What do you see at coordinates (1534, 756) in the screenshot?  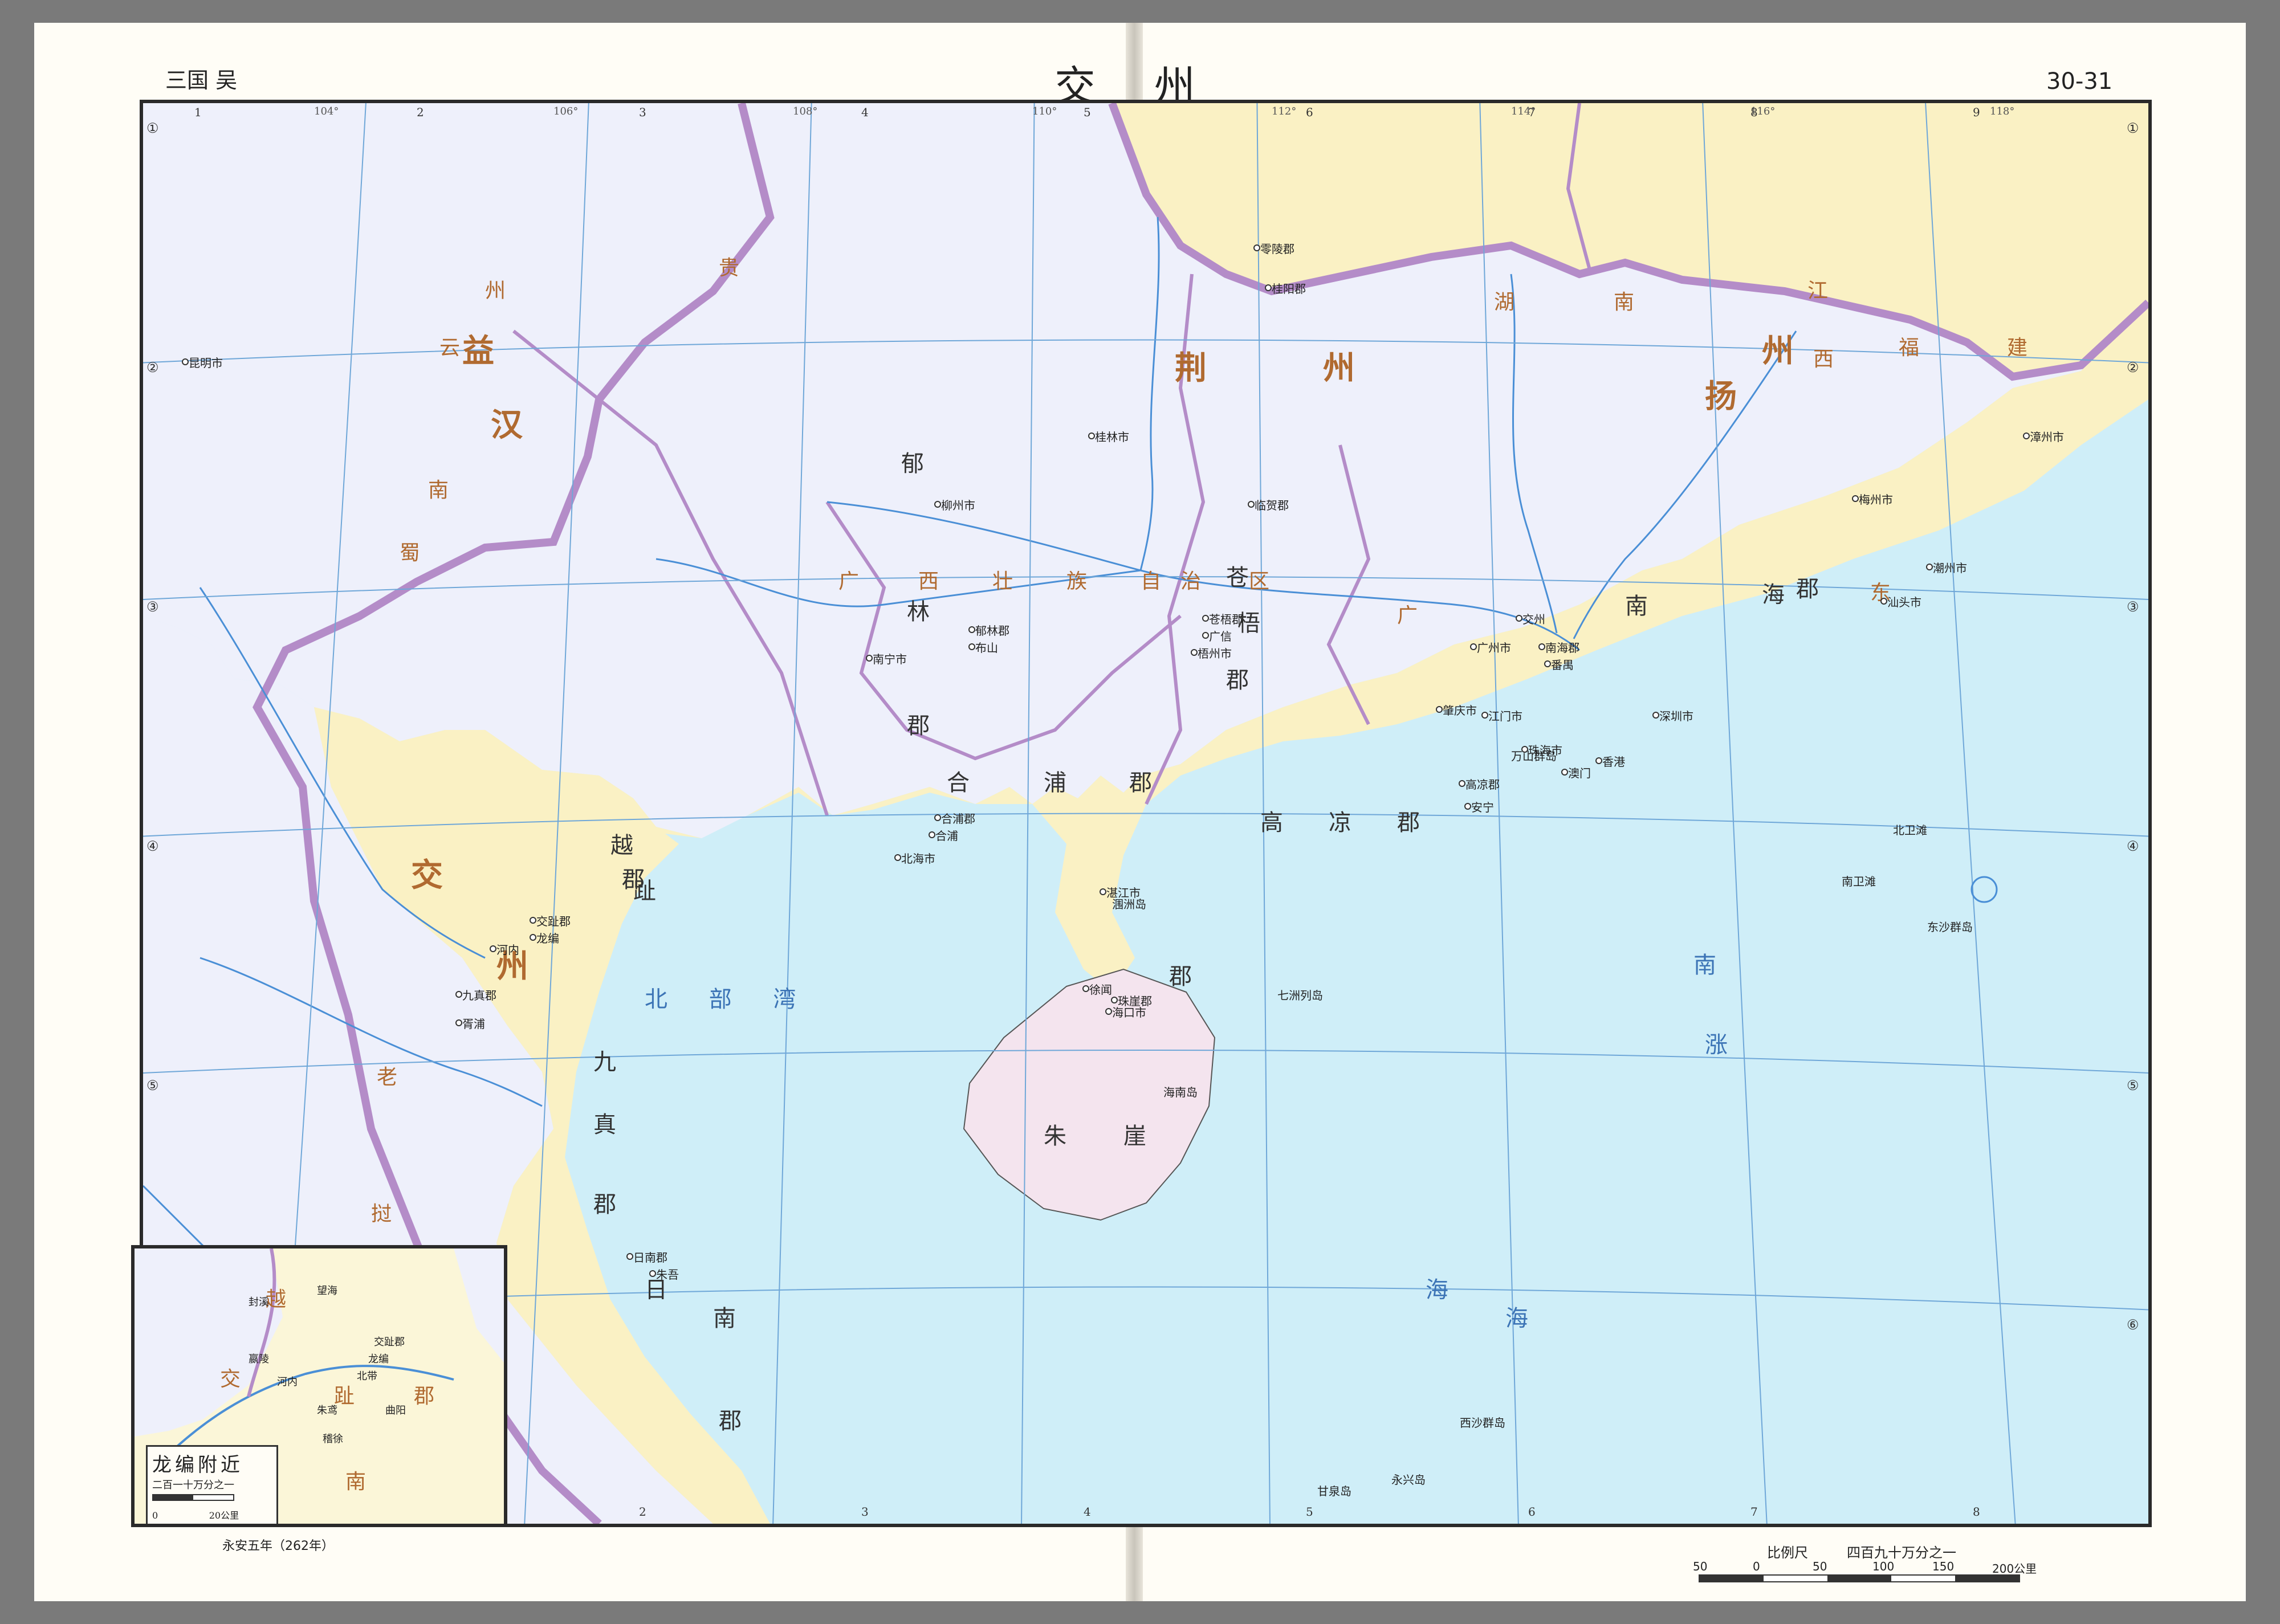 I see `island-label: 万山群岛` at bounding box center [1534, 756].